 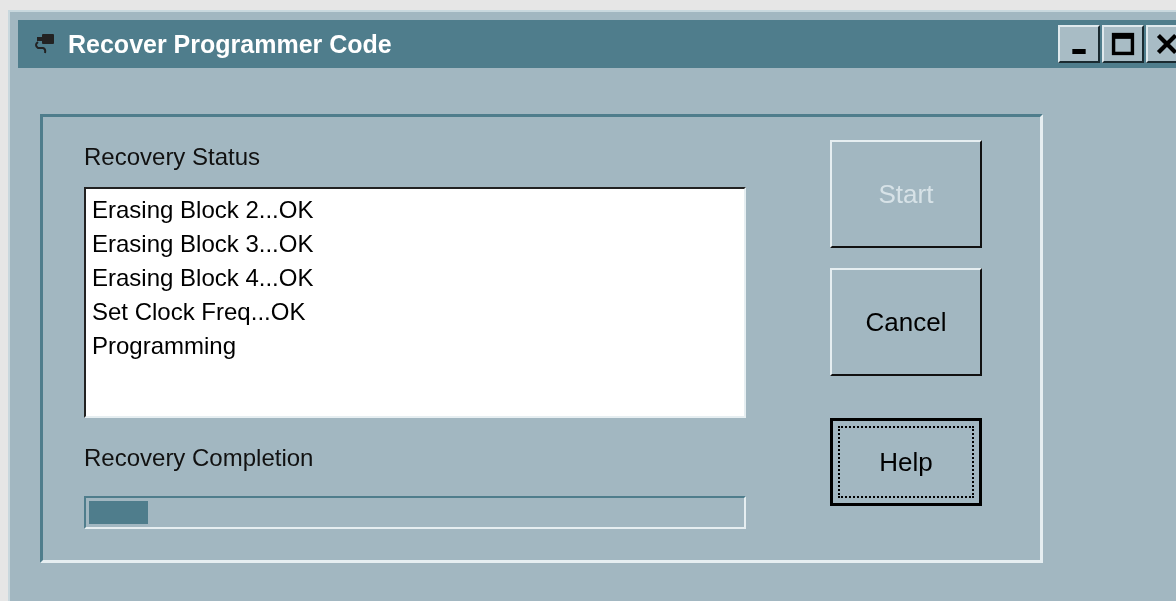 I want to click on dialog-button: Help, so click(x=906, y=462).